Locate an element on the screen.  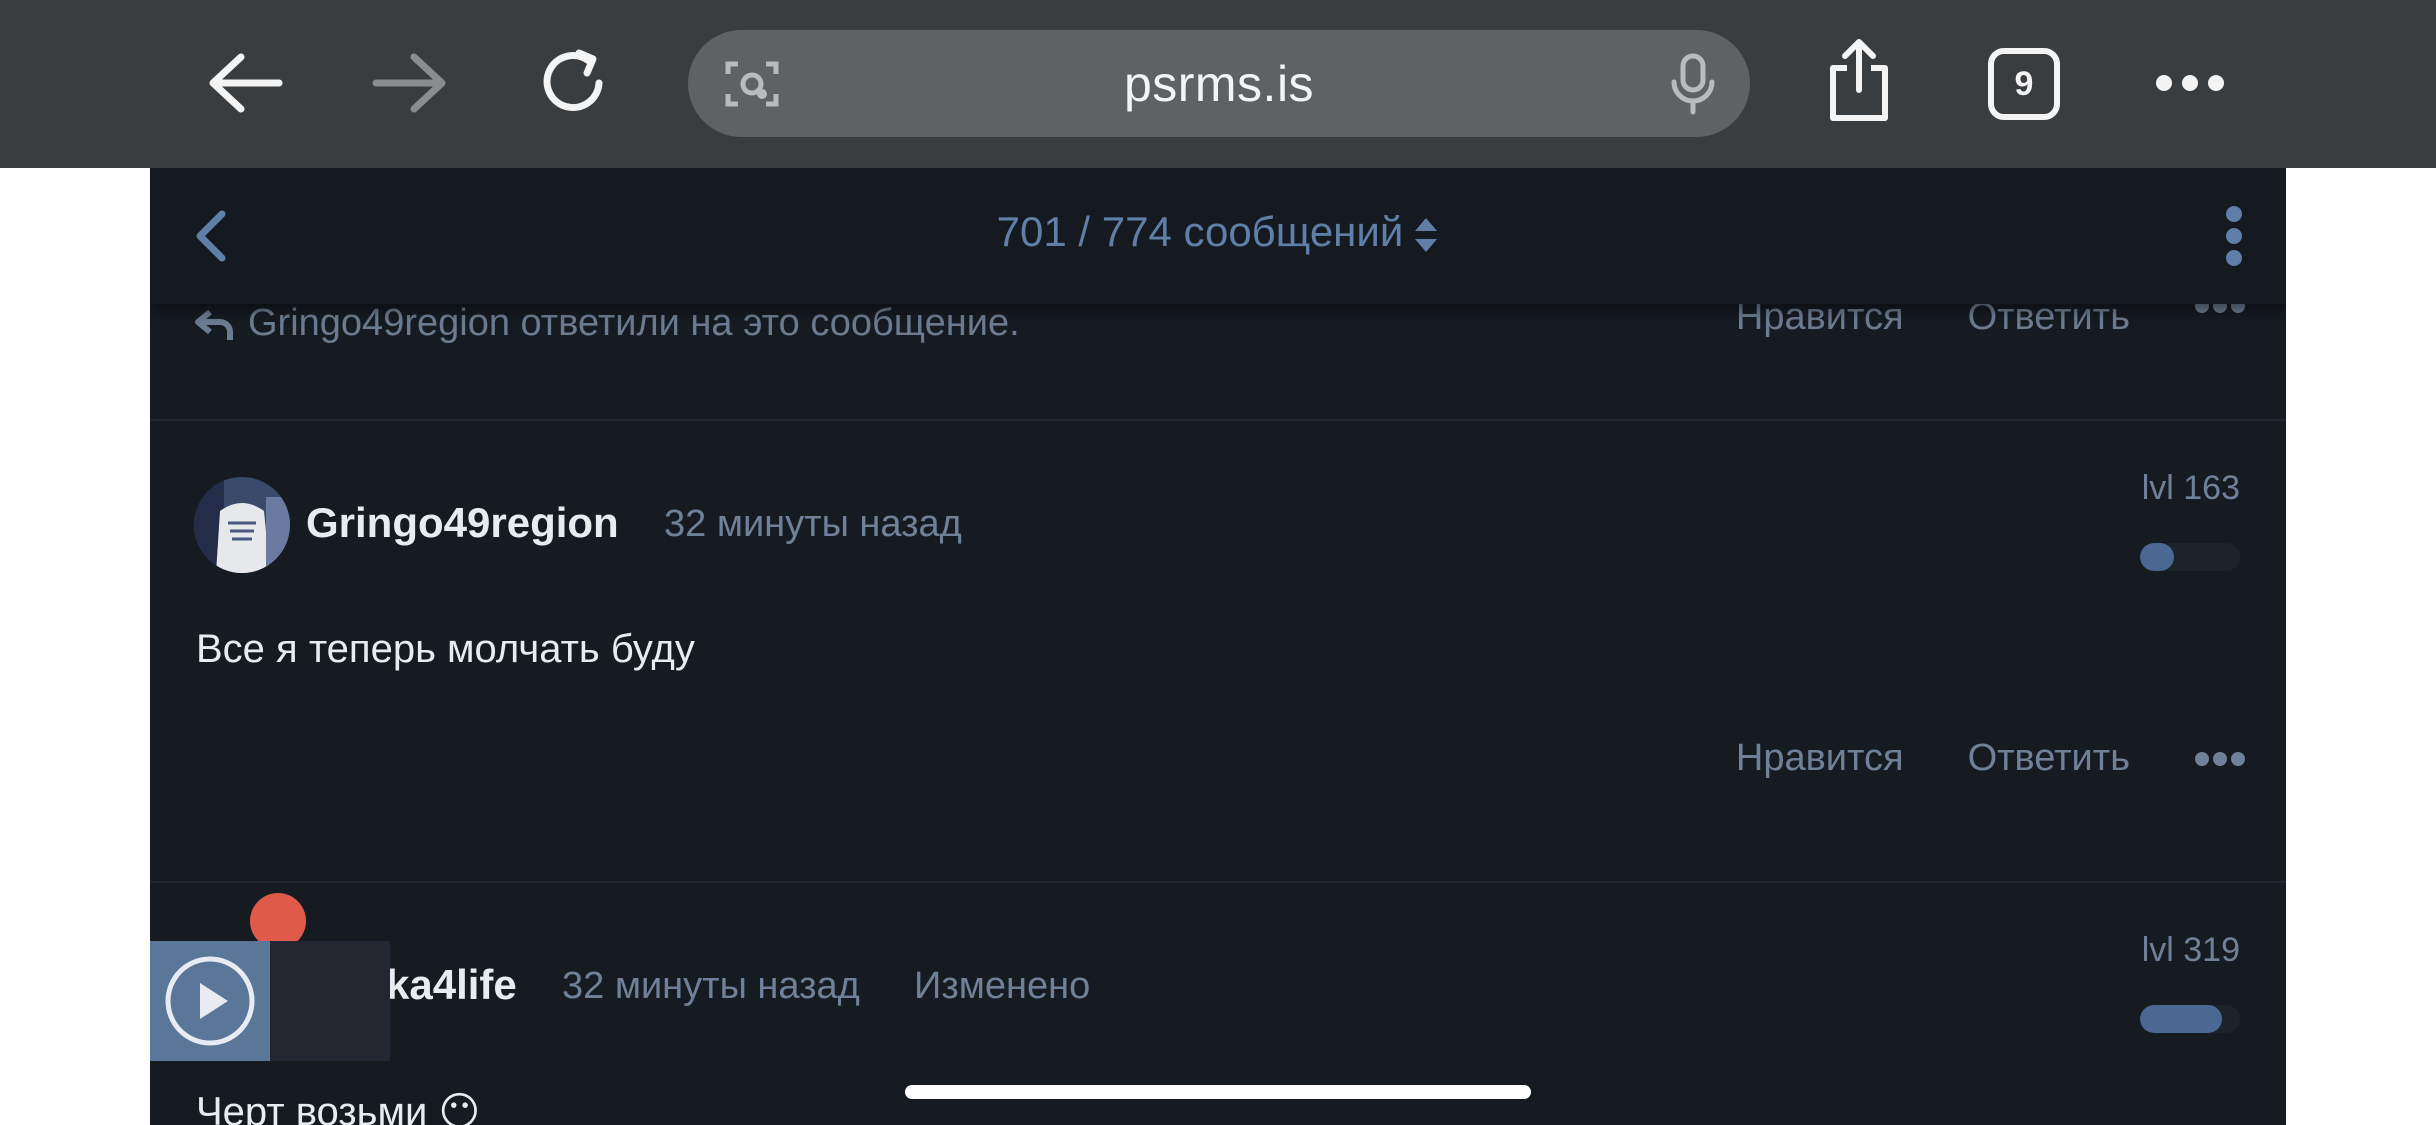
thread-position-label: 701 / 774 сообщений is located at coordinates (1200, 231).